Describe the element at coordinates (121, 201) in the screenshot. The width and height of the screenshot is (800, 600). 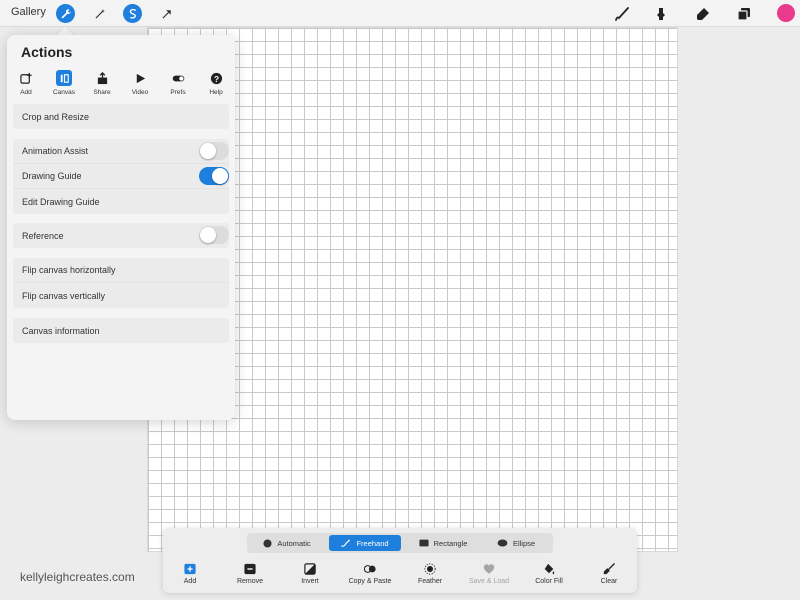
I see `edit-drawing-guide-item: Edit Drawing Guide` at that location.